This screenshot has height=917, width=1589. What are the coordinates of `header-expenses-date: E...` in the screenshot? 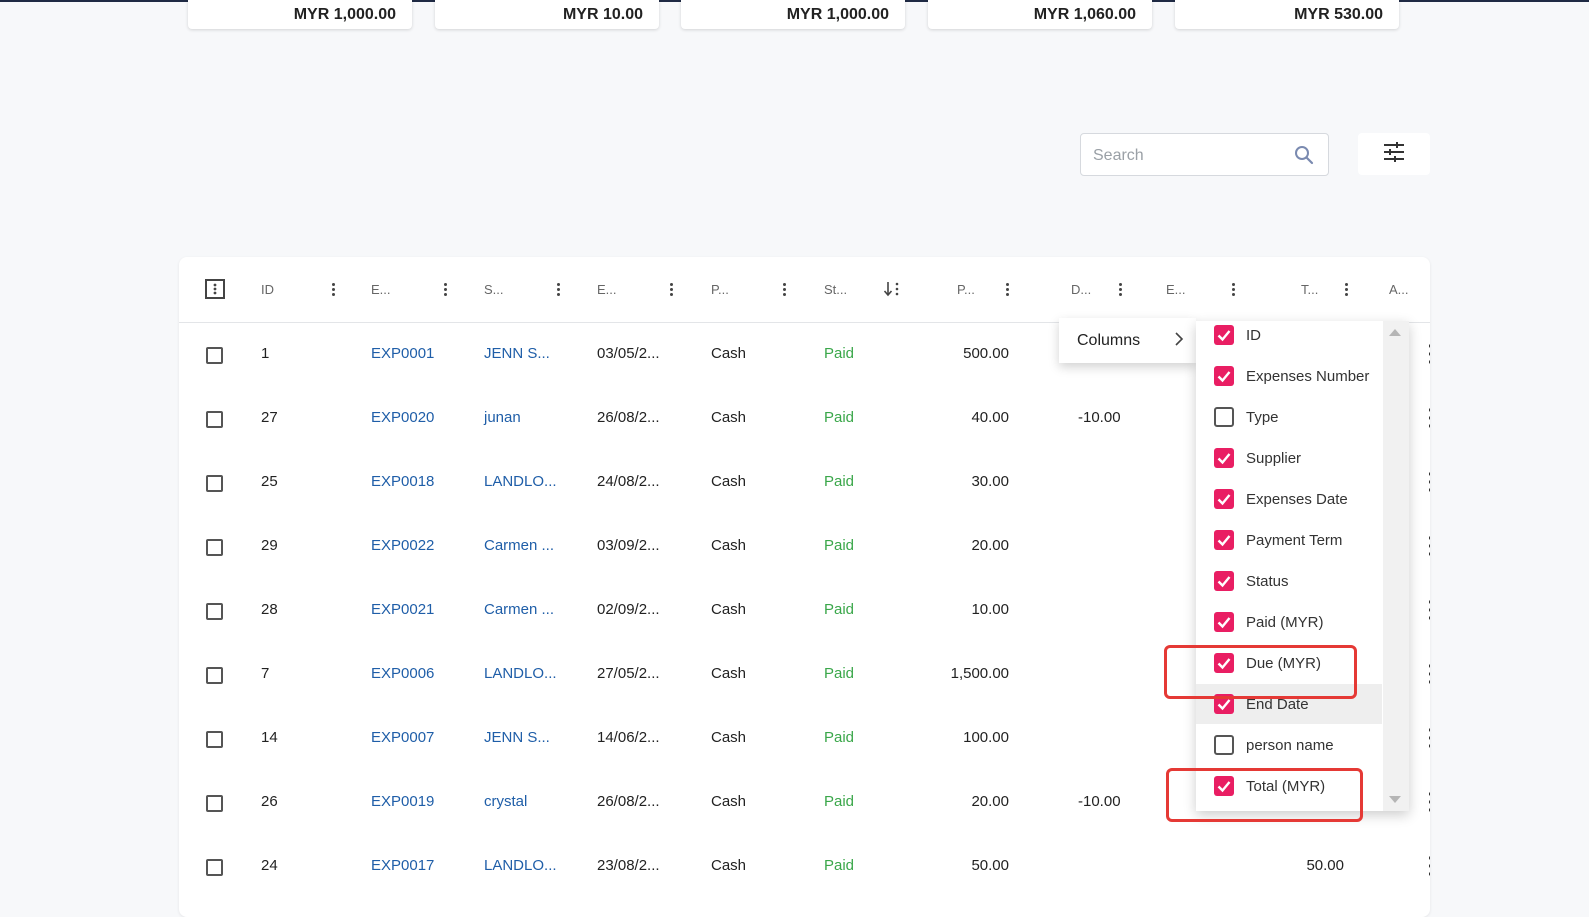 It's located at (607, 289).